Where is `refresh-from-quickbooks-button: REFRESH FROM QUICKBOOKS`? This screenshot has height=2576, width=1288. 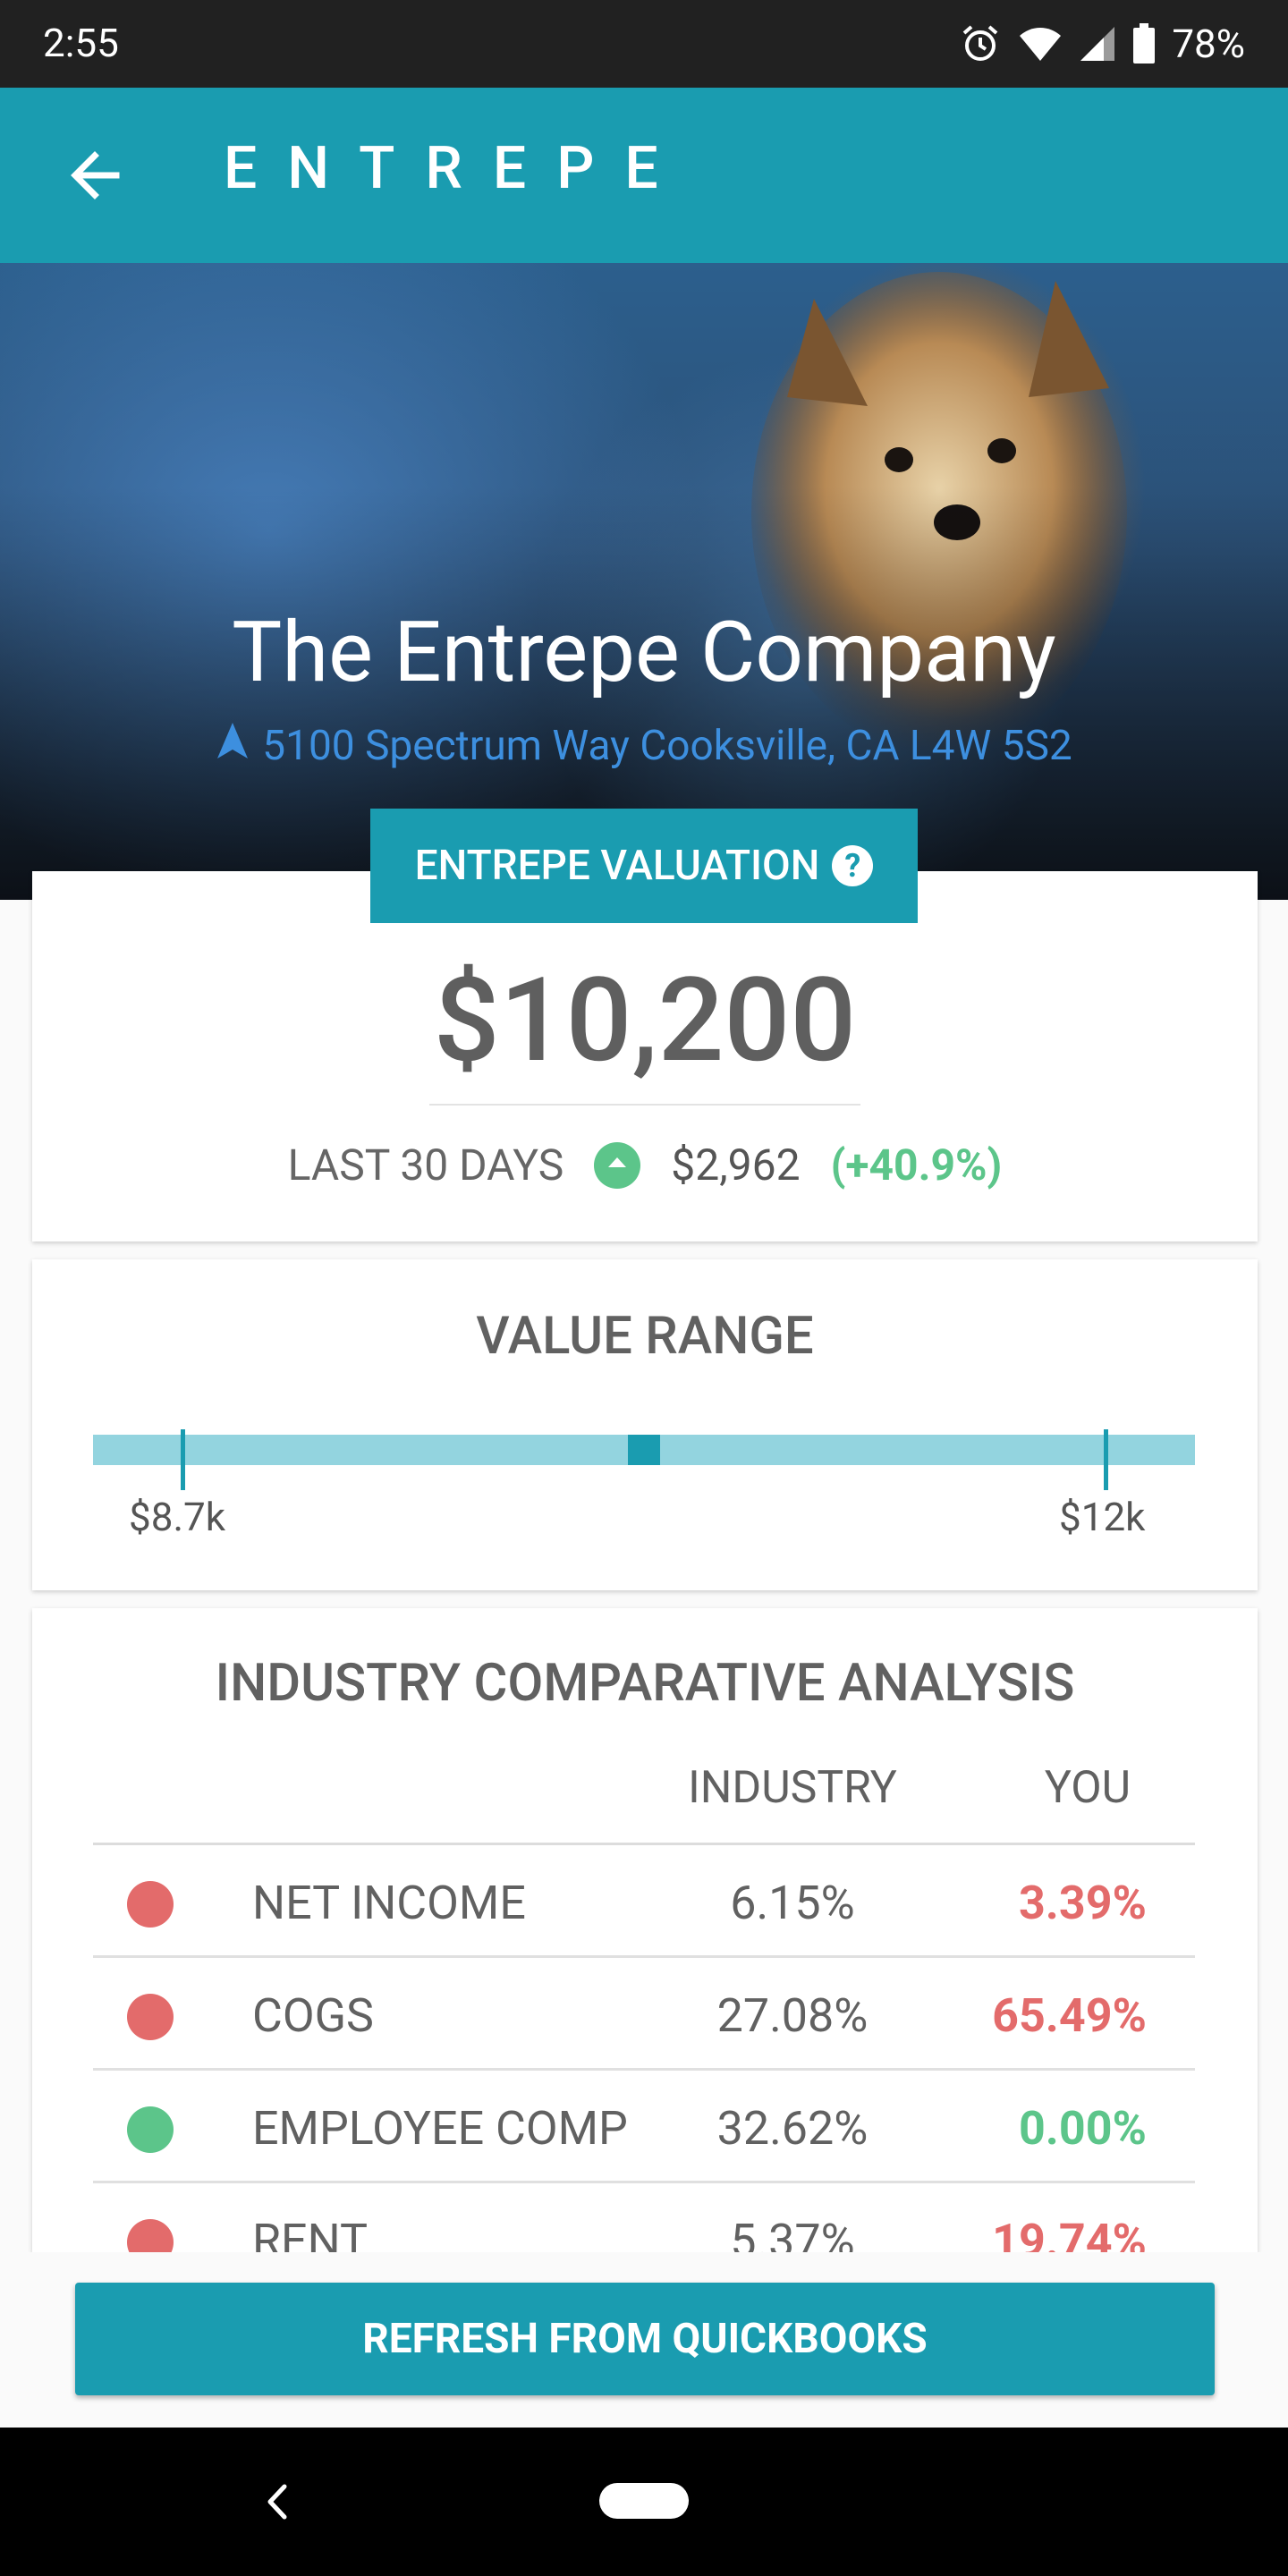 refresh-from-quickbooks-button: REFRESH FROM QUICKBOOKS is located at coordinates (645, 2339).